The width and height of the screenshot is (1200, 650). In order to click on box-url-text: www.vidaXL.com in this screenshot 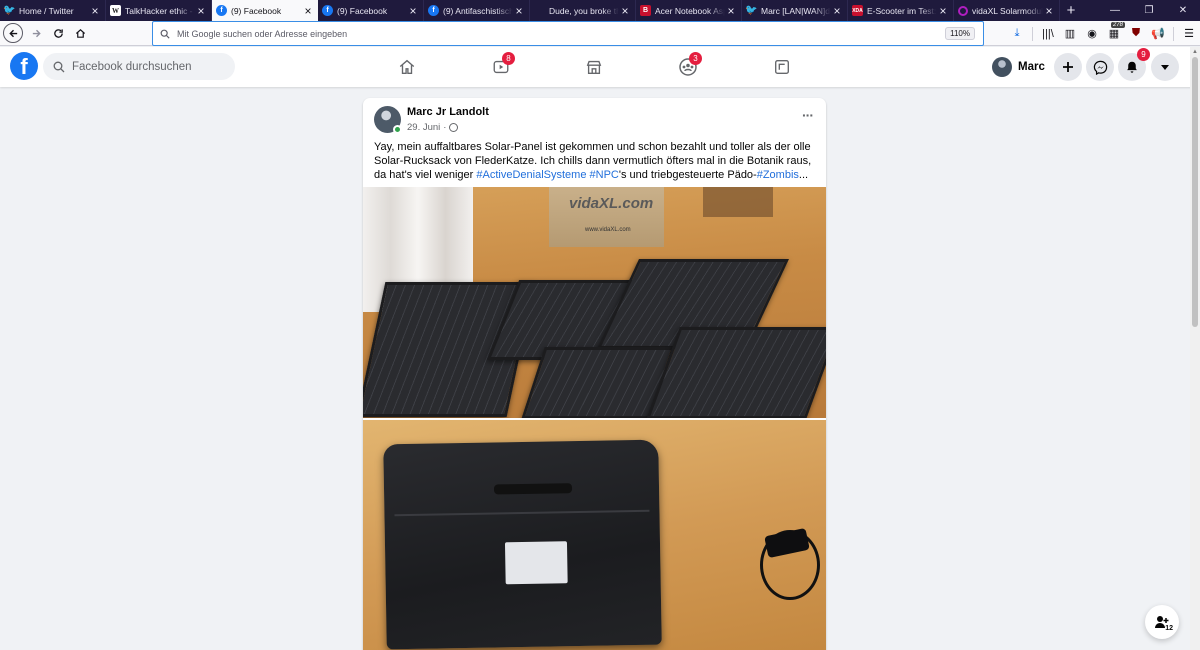, I will do `click(608, 230)`.